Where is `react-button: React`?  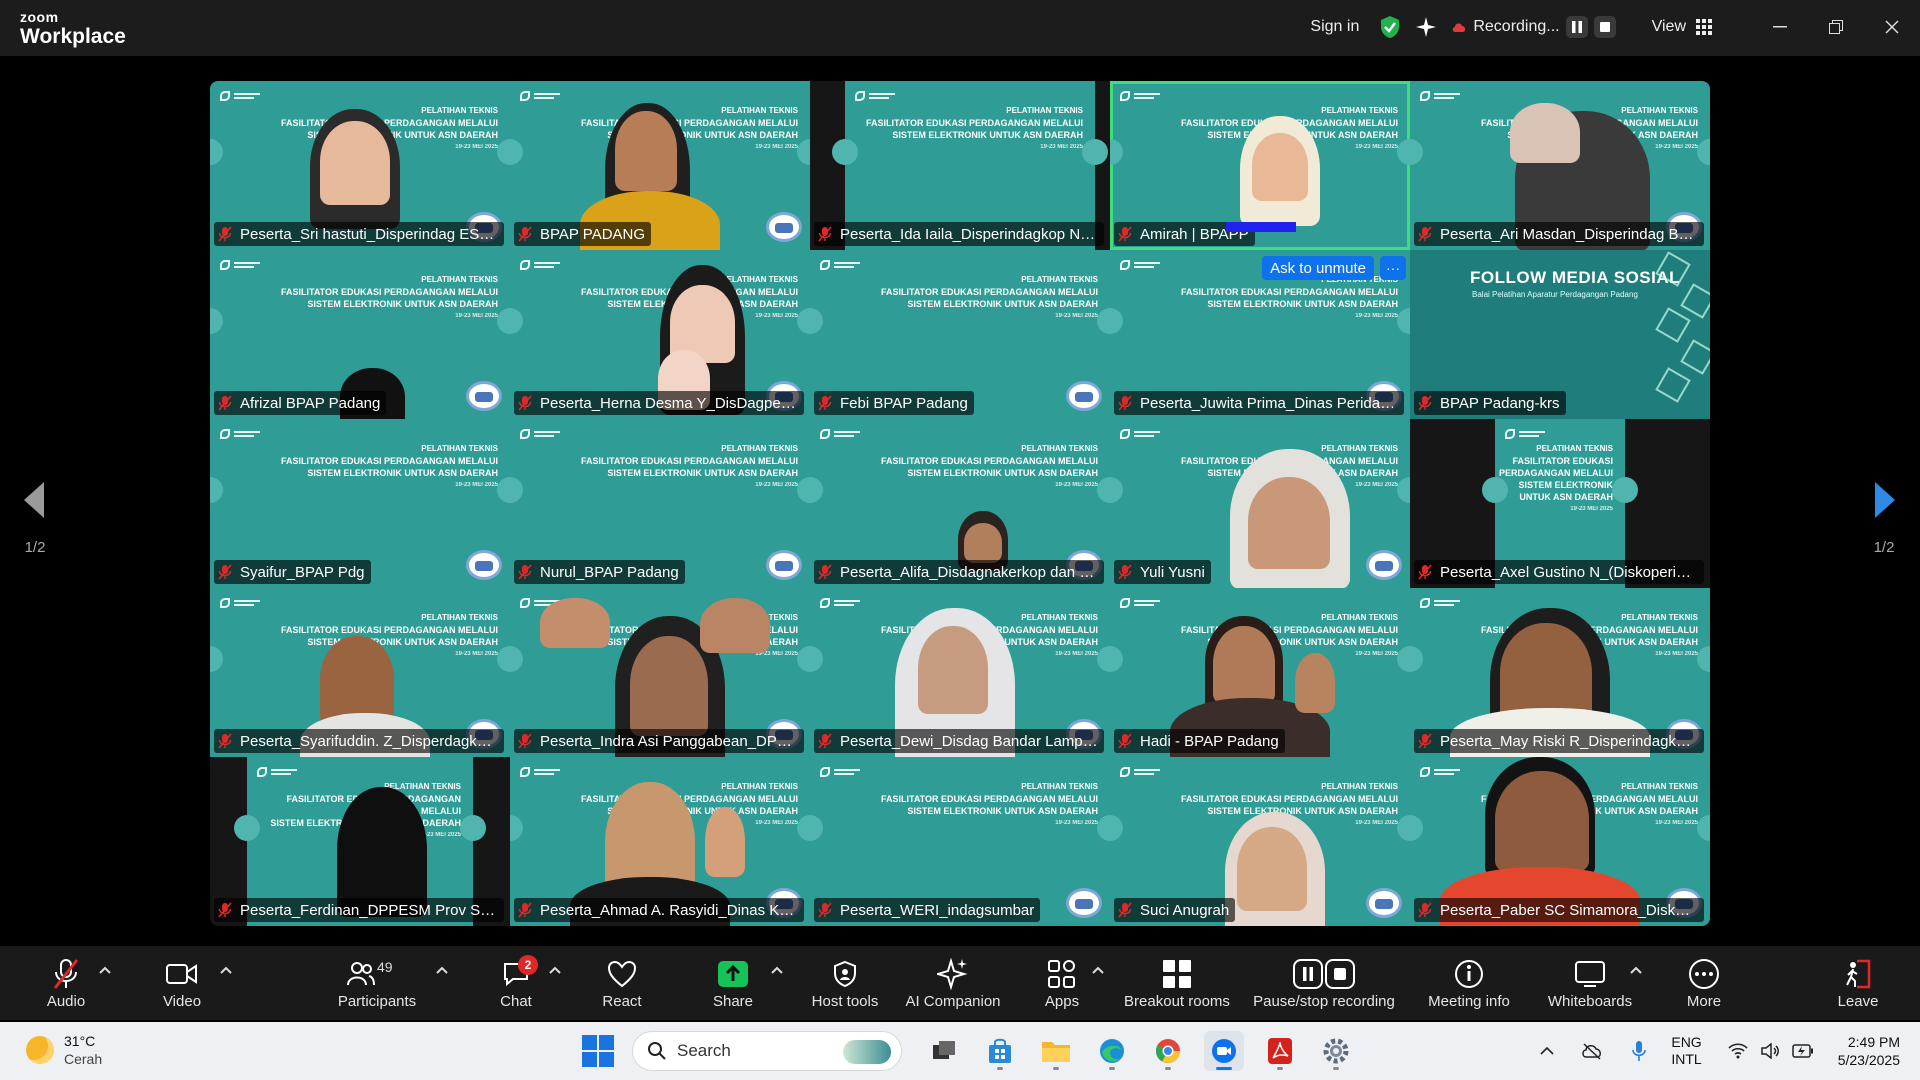
react-button: React is located at coordinates (622, 983).